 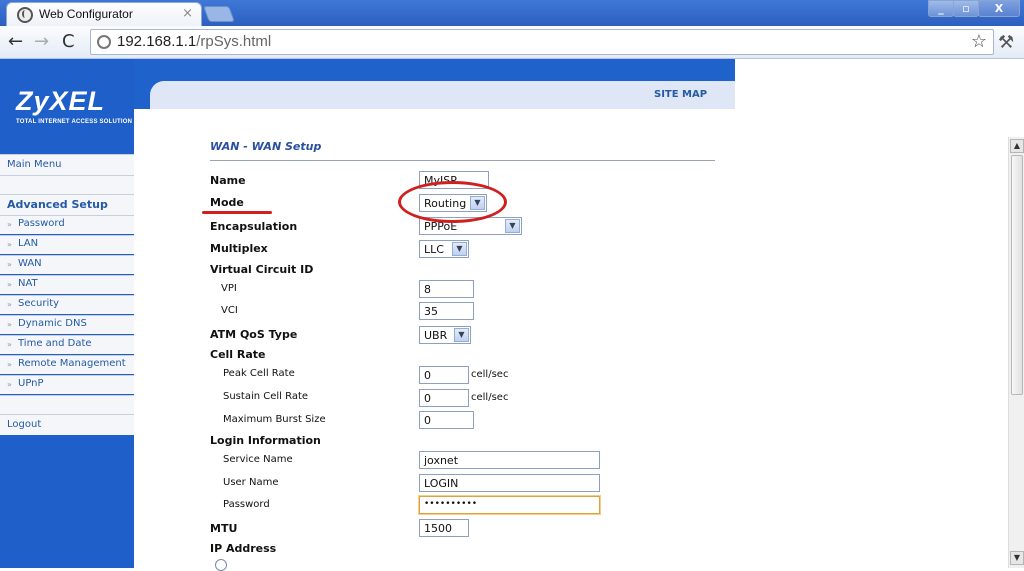 I want to click on address-bar: 192.168.1.1/rpSys.html ☆, so click(x=542, y=42).